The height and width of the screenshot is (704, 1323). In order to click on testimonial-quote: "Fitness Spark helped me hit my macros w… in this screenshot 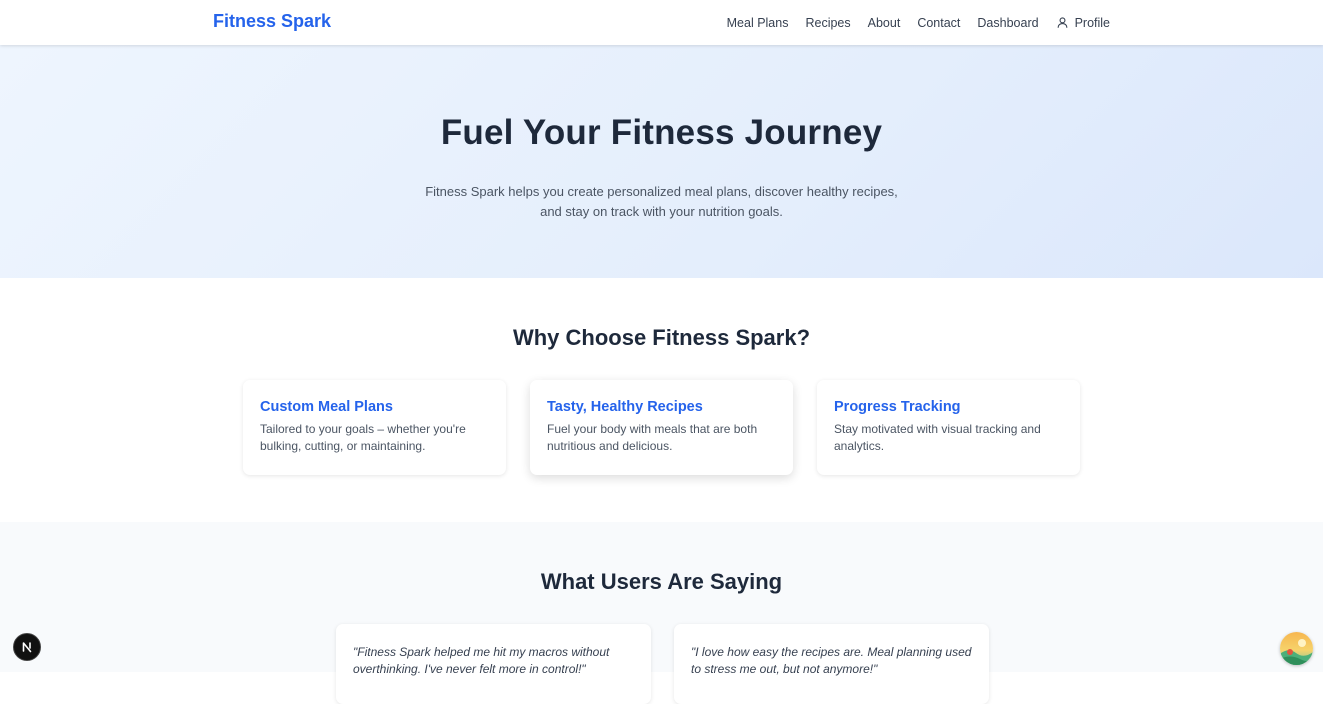, I will do `click(481, 660)`.